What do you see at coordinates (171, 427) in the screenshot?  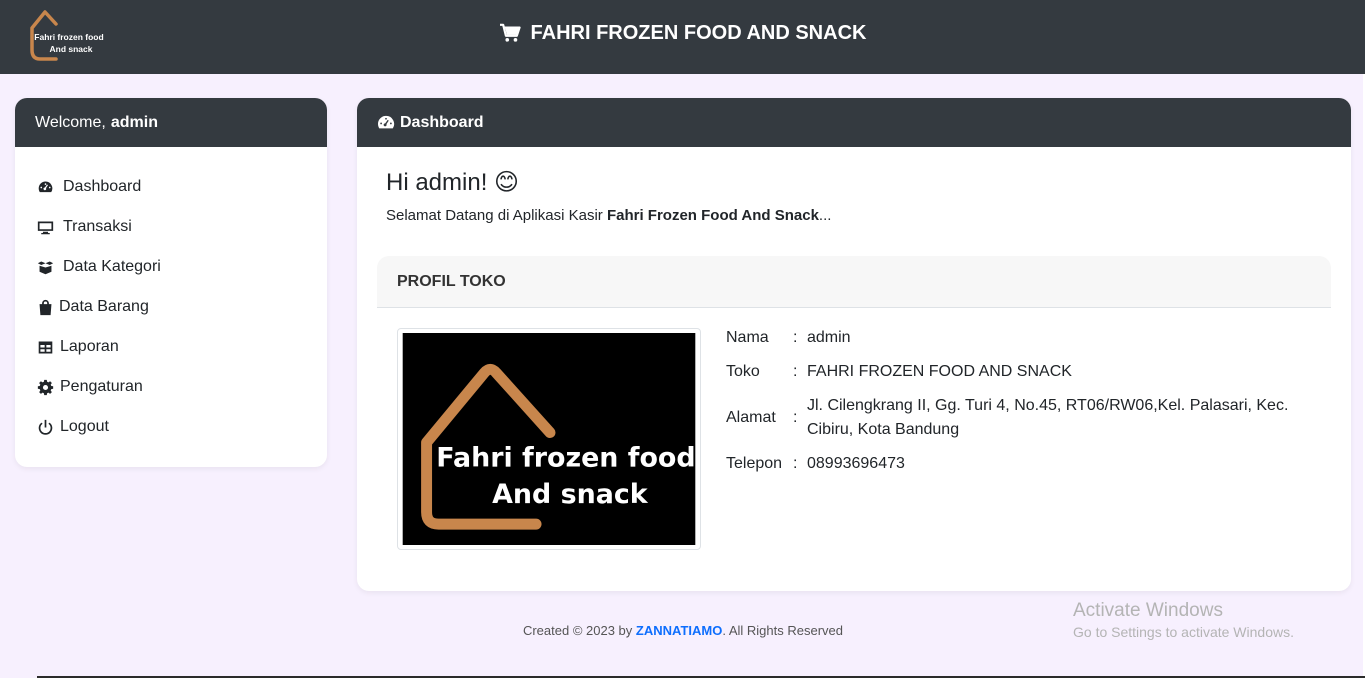 I see `sidebar-item-logout: Logout` at bounding box center [171, 427].